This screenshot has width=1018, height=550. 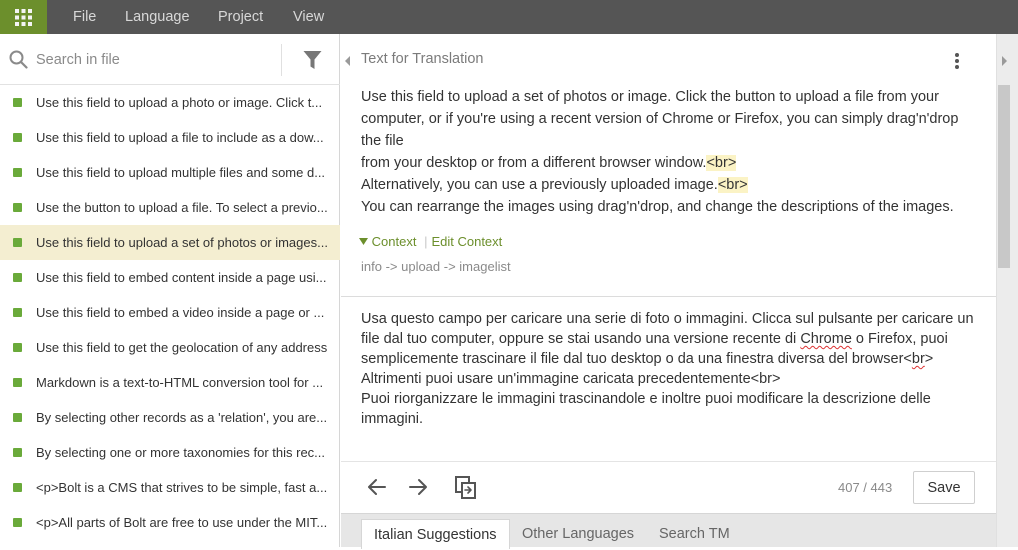 I want to click on context-path: info -> upload -> imagelist, so click(x=436, y=266).